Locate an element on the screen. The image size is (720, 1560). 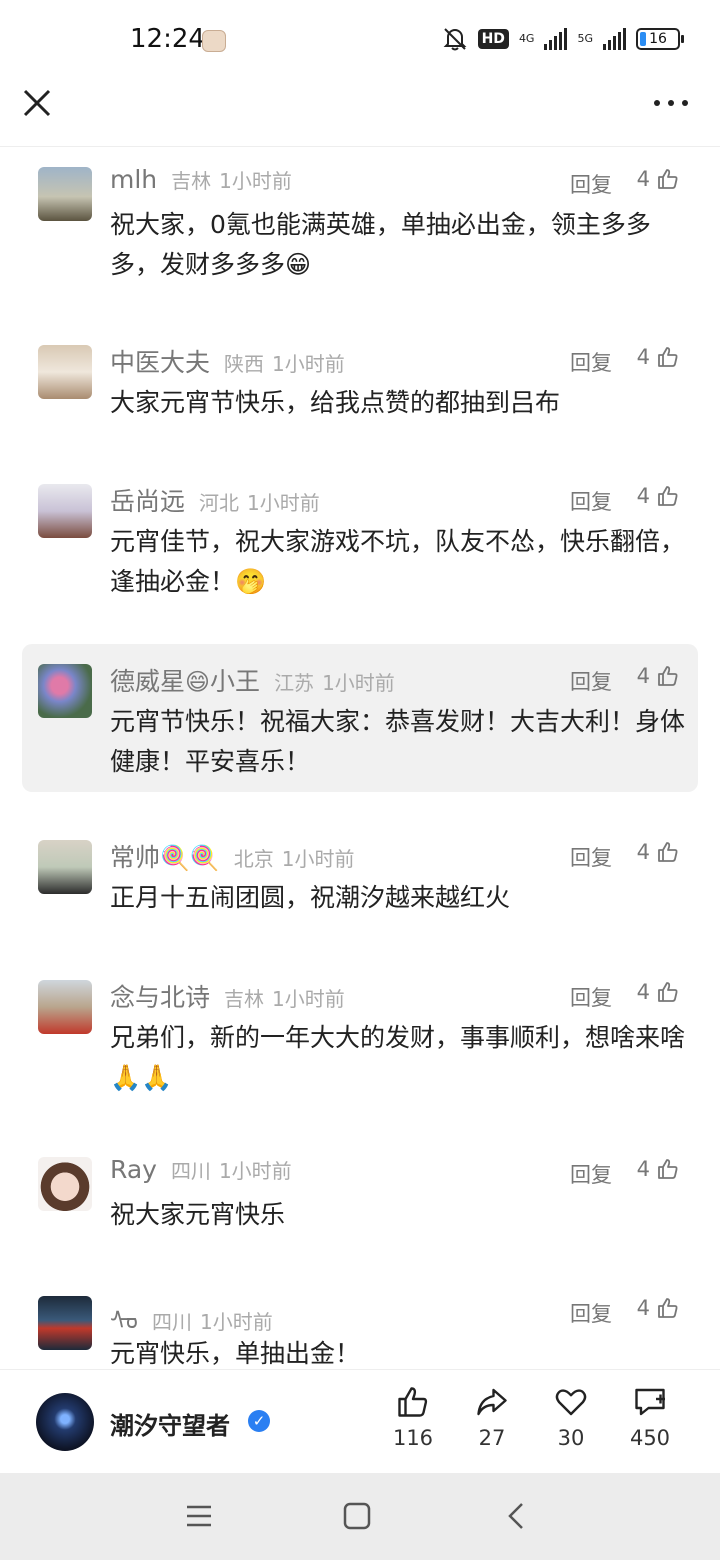
comment-action-button: 450 is located at coordinates (650, 1417).